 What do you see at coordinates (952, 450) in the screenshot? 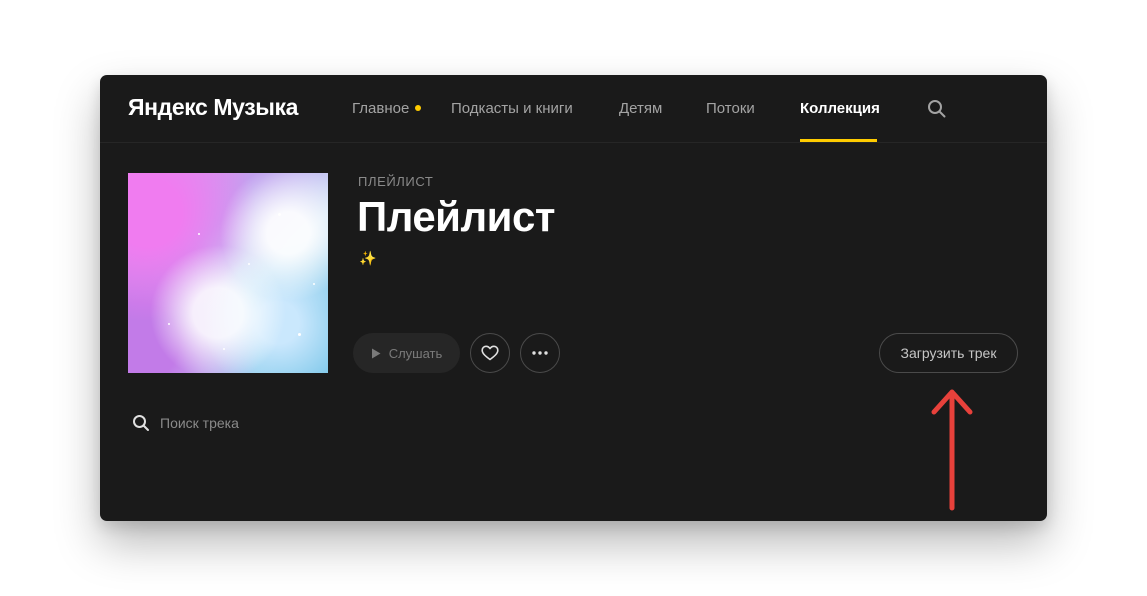
I see `annotation-arrow-icon` at bounding box center [952, 450].